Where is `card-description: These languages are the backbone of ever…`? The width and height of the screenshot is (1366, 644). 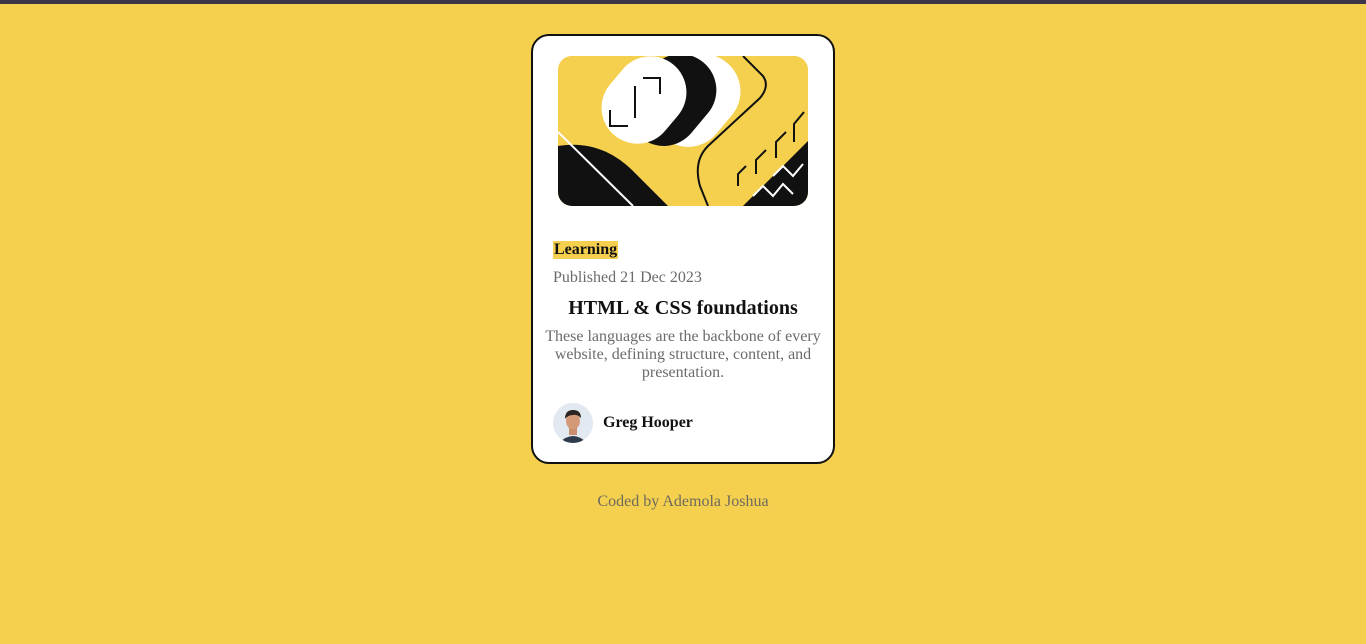 card-description: These languages are the backbone of ever… is located at coordinates (683, 354).